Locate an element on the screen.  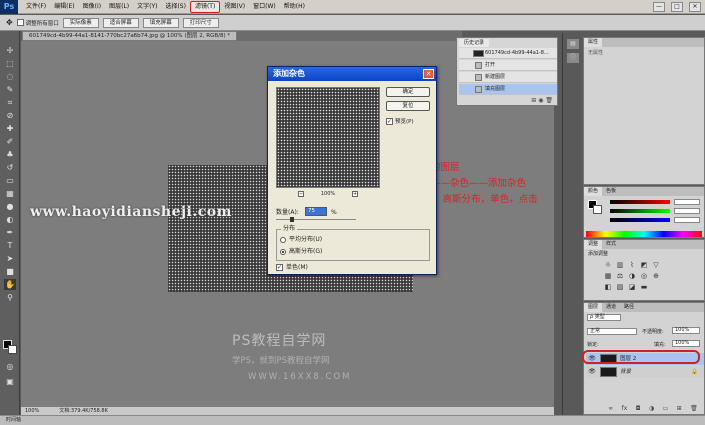
timeline-tab: 时间轴 is located at coordinates (352, 420).